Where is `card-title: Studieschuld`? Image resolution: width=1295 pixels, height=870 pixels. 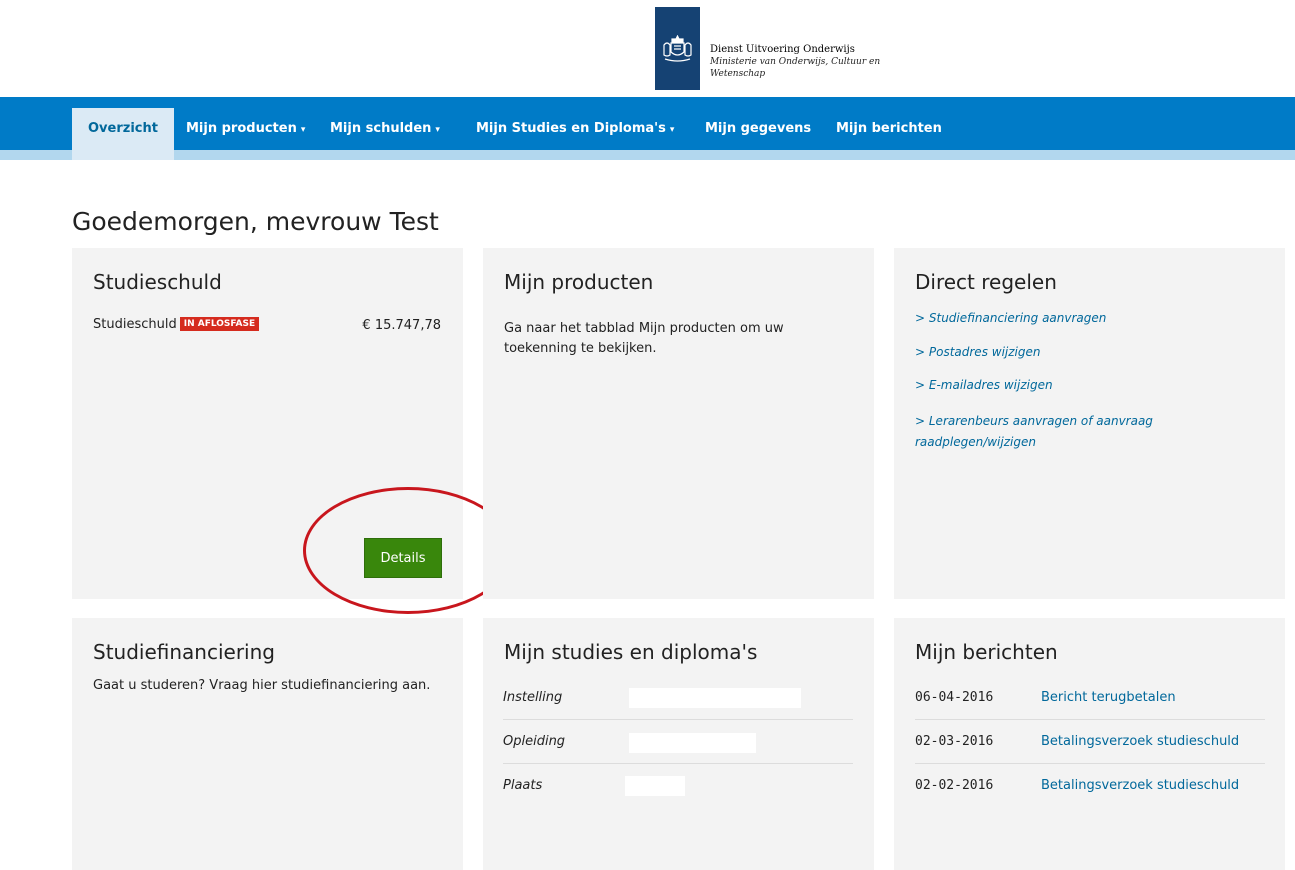 card-title: Studieschuld is located at coordinates (157, 282).